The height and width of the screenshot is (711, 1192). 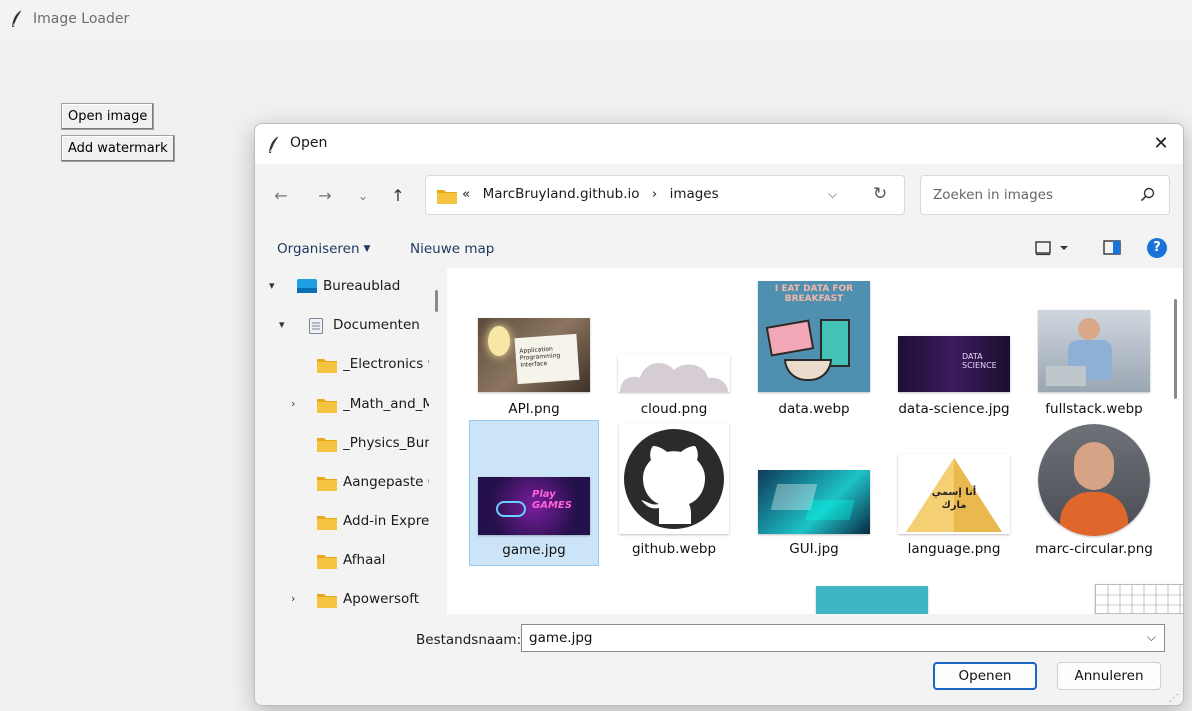 What do you see at coordinates (342, 405) in the screenshot?
I see `sidebar-item-folder: › _Math_and_Machine_Learning` at bounding box center [342, 405].